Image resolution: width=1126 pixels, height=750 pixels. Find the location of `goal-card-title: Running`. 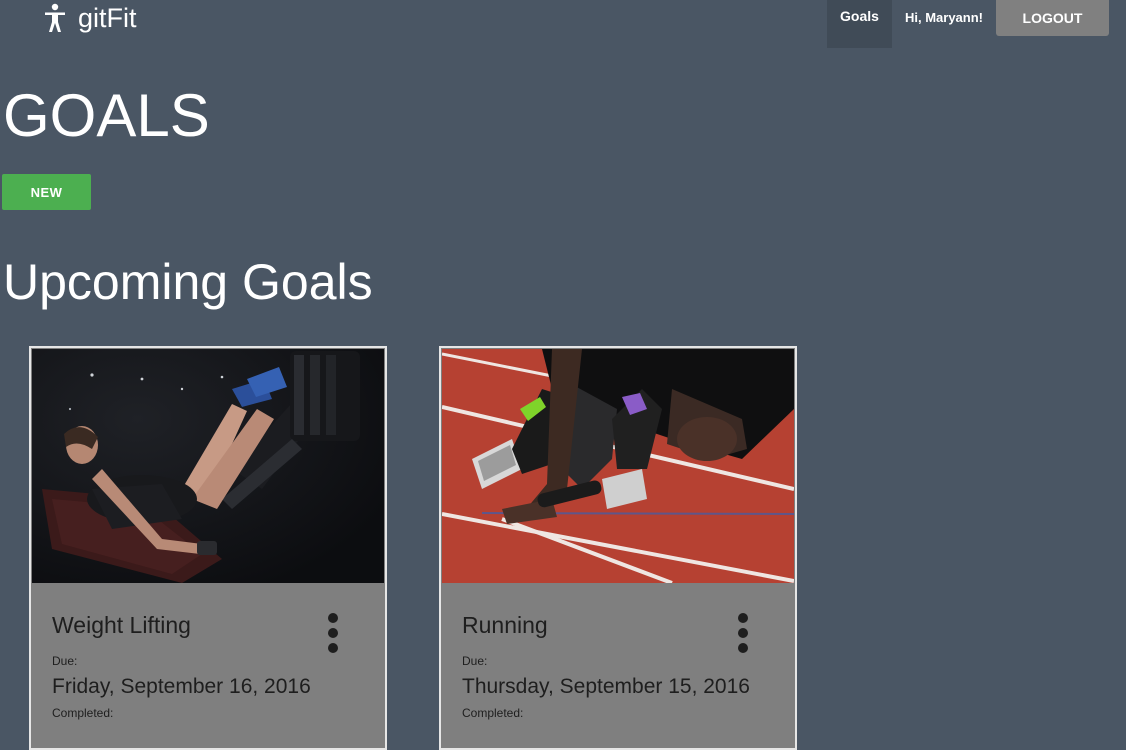

goal-card-title: Running is located at coordinates (505, 625).